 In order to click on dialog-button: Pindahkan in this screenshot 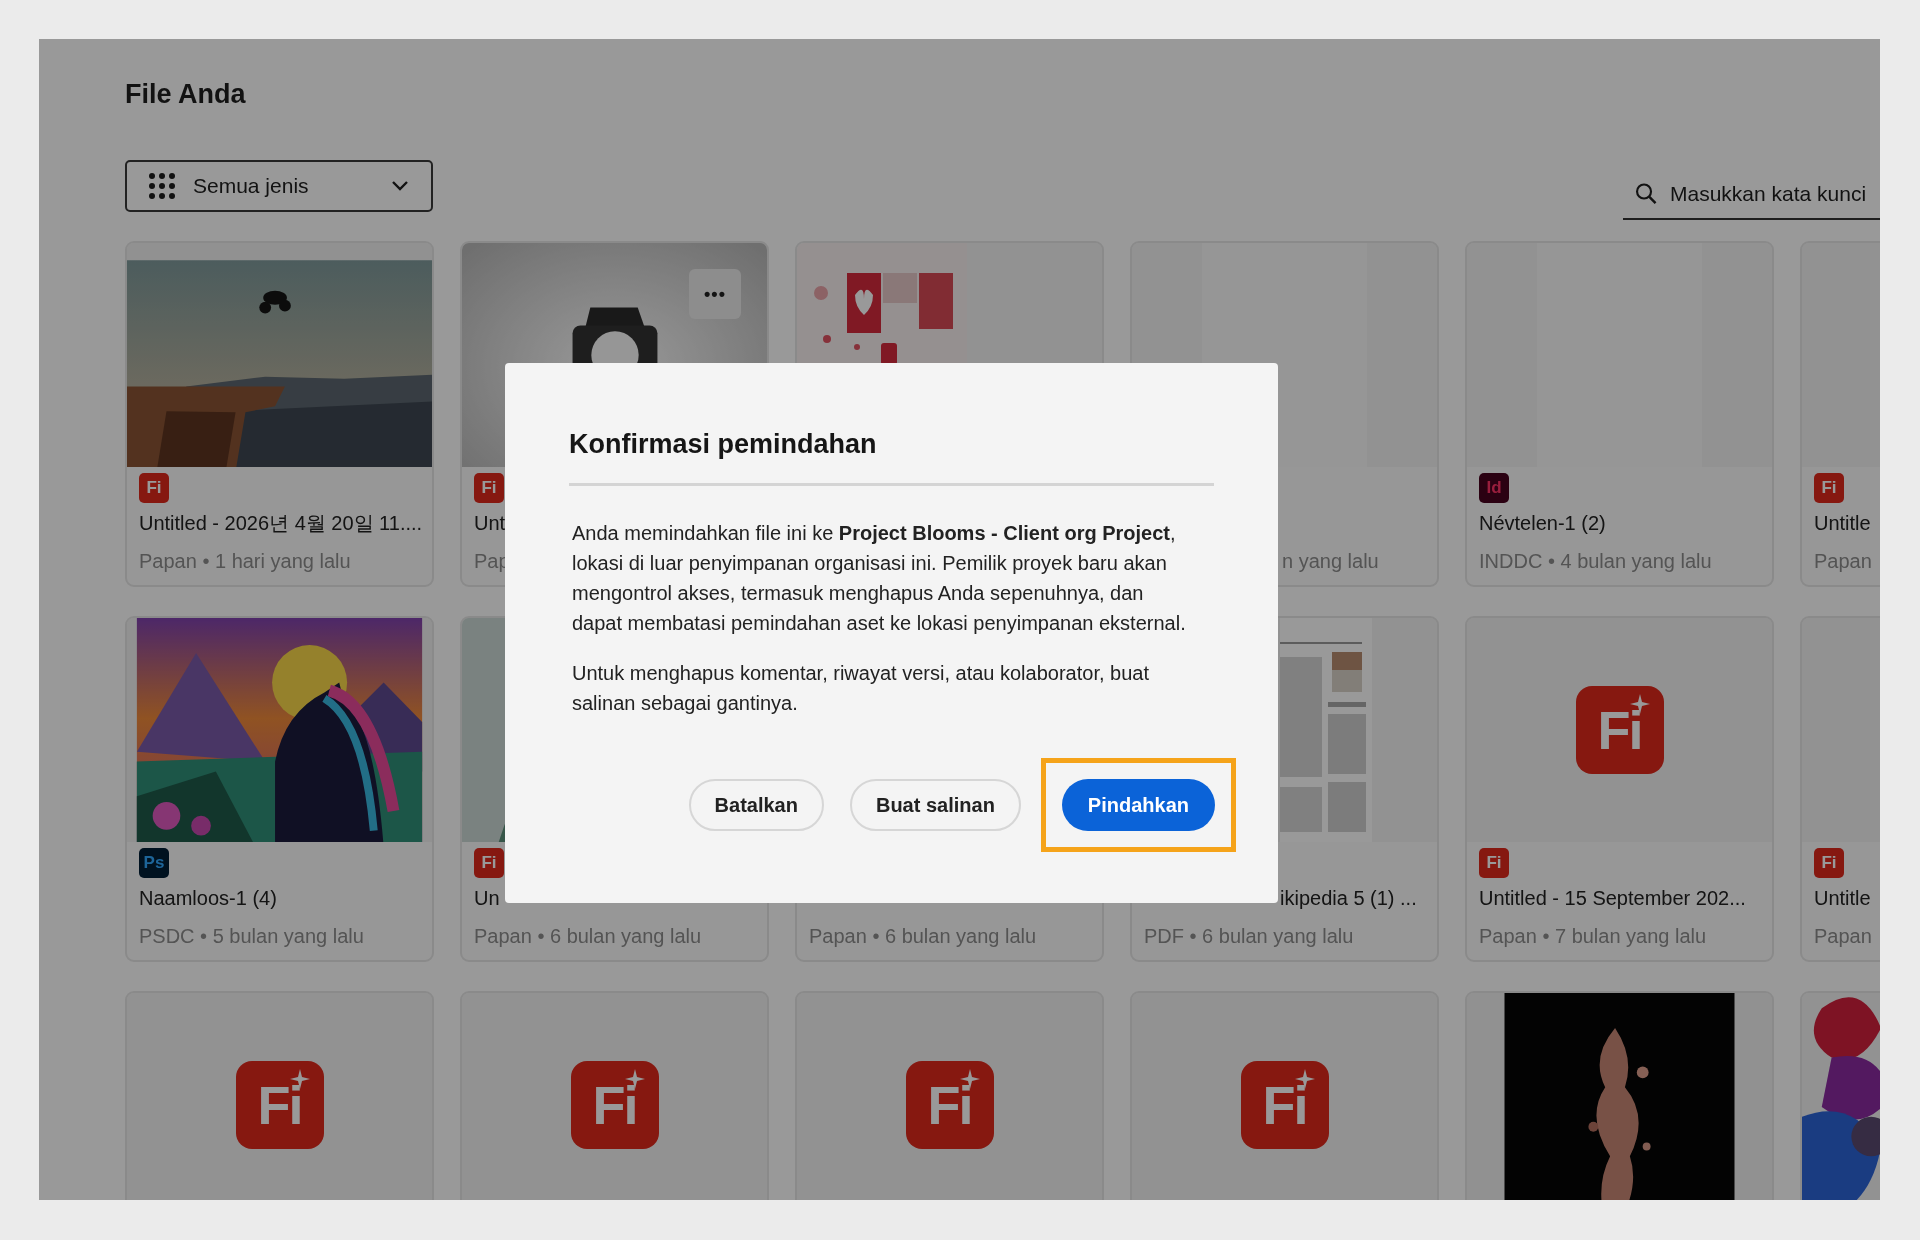, I will do `click(1138, 805)`.